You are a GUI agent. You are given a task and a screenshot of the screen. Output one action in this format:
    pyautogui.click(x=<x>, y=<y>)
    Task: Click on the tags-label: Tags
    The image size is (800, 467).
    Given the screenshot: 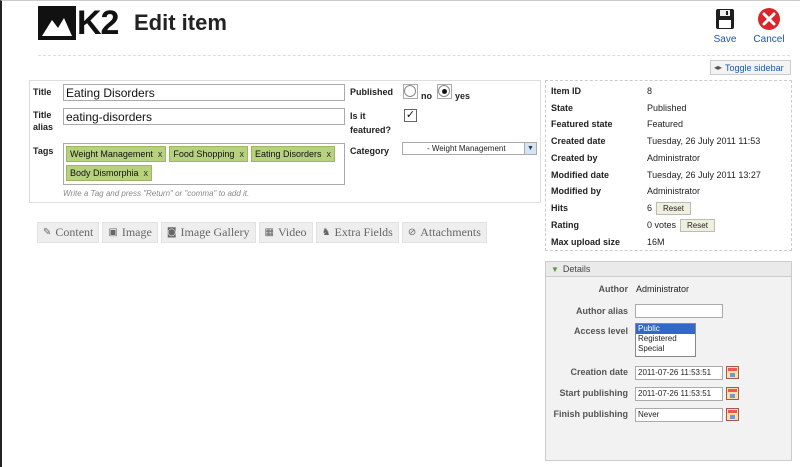 What is the action you would take?
    pyautogui.click(x=43, y=151)
    